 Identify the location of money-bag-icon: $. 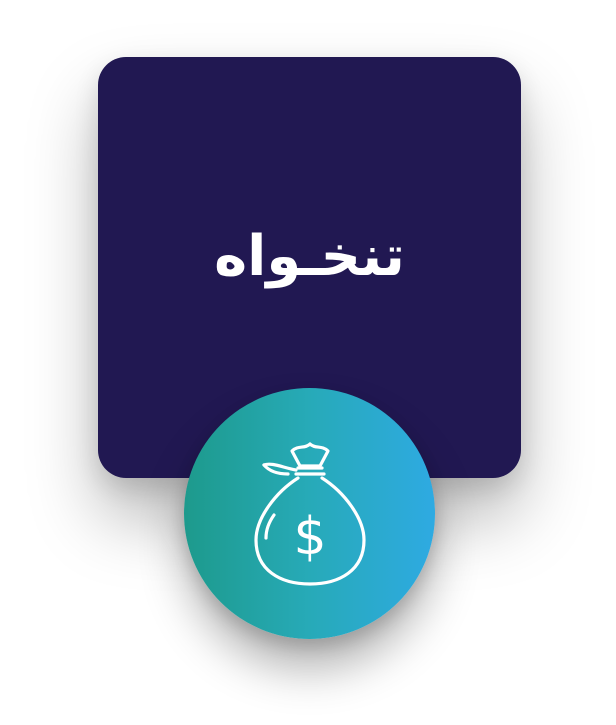
(310, 514).